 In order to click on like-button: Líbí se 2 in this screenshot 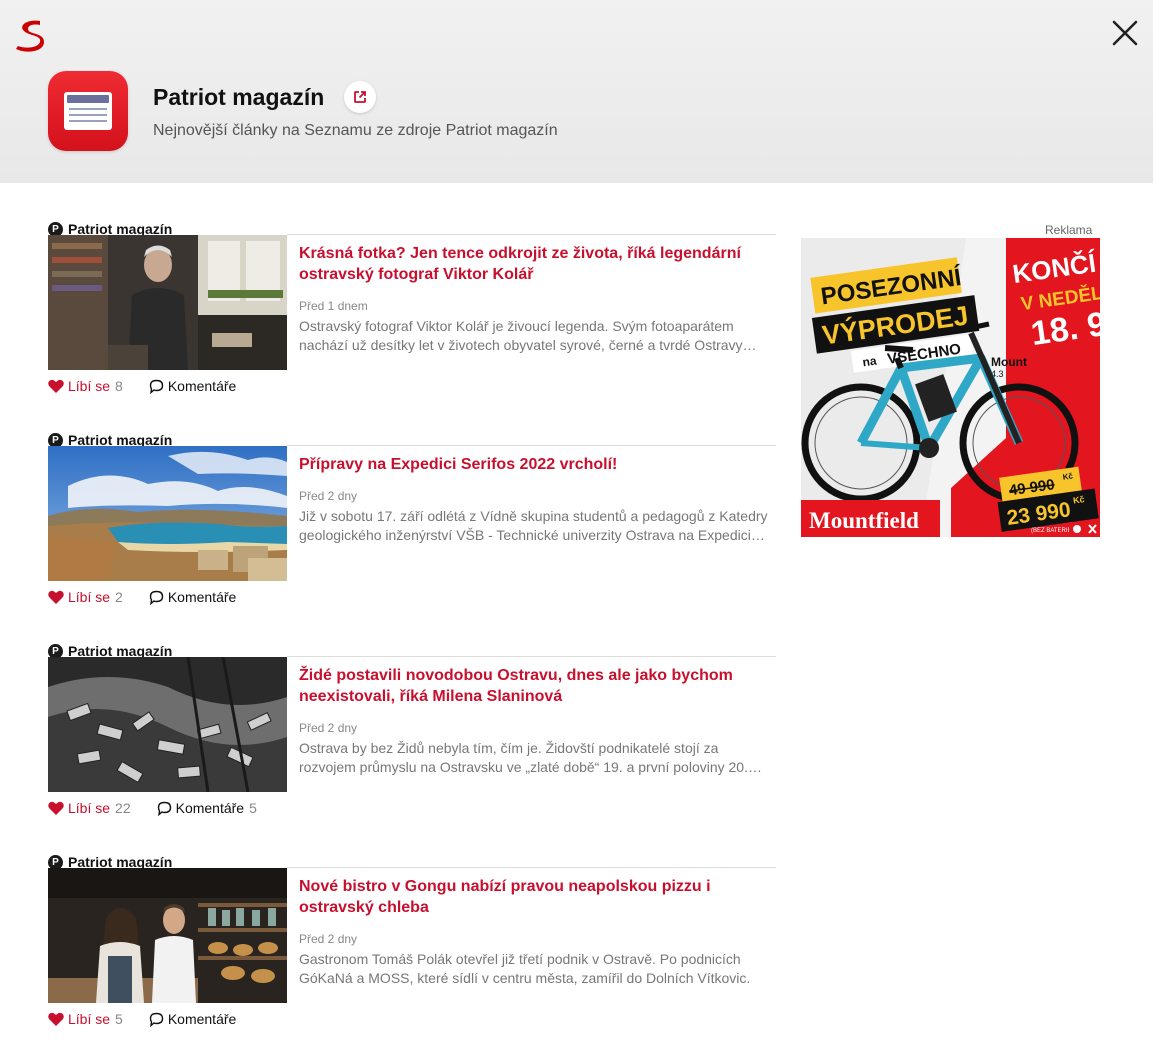, I will do `click(85, 597)`.